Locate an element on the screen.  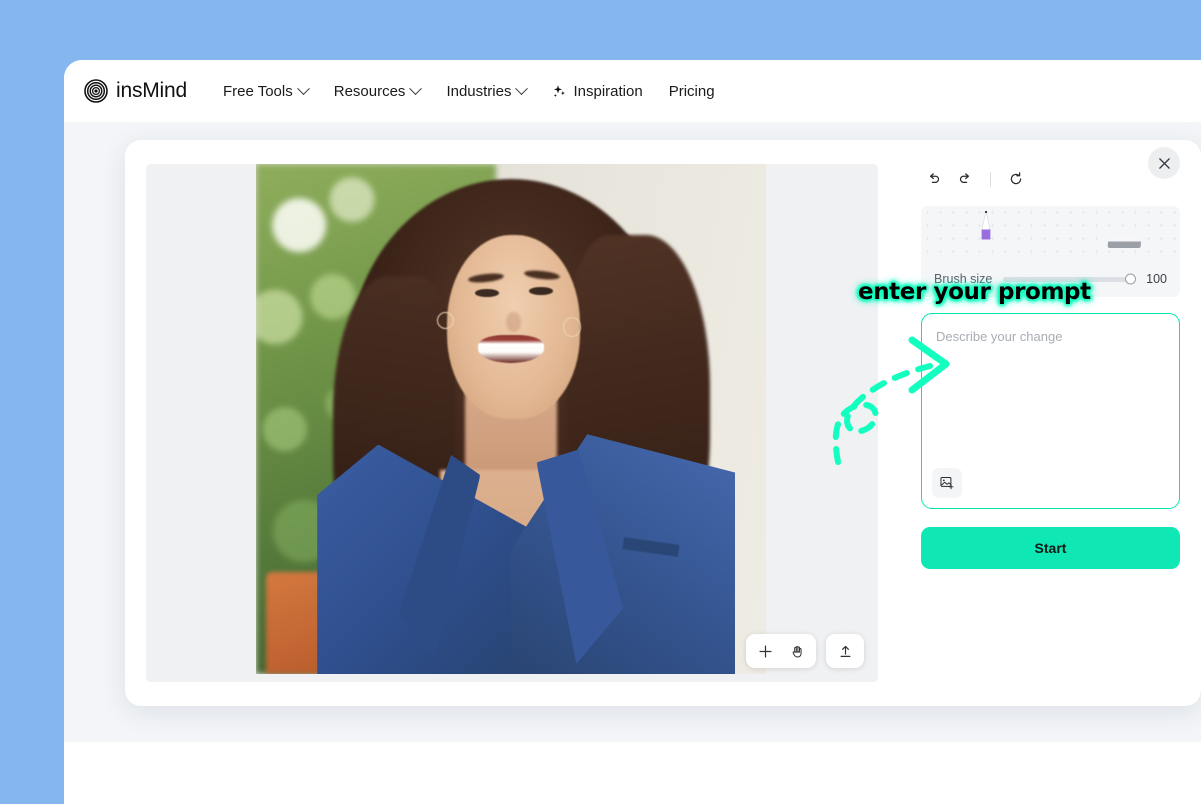
brush-size-label: Brush size is located at coordinates (963, 279).